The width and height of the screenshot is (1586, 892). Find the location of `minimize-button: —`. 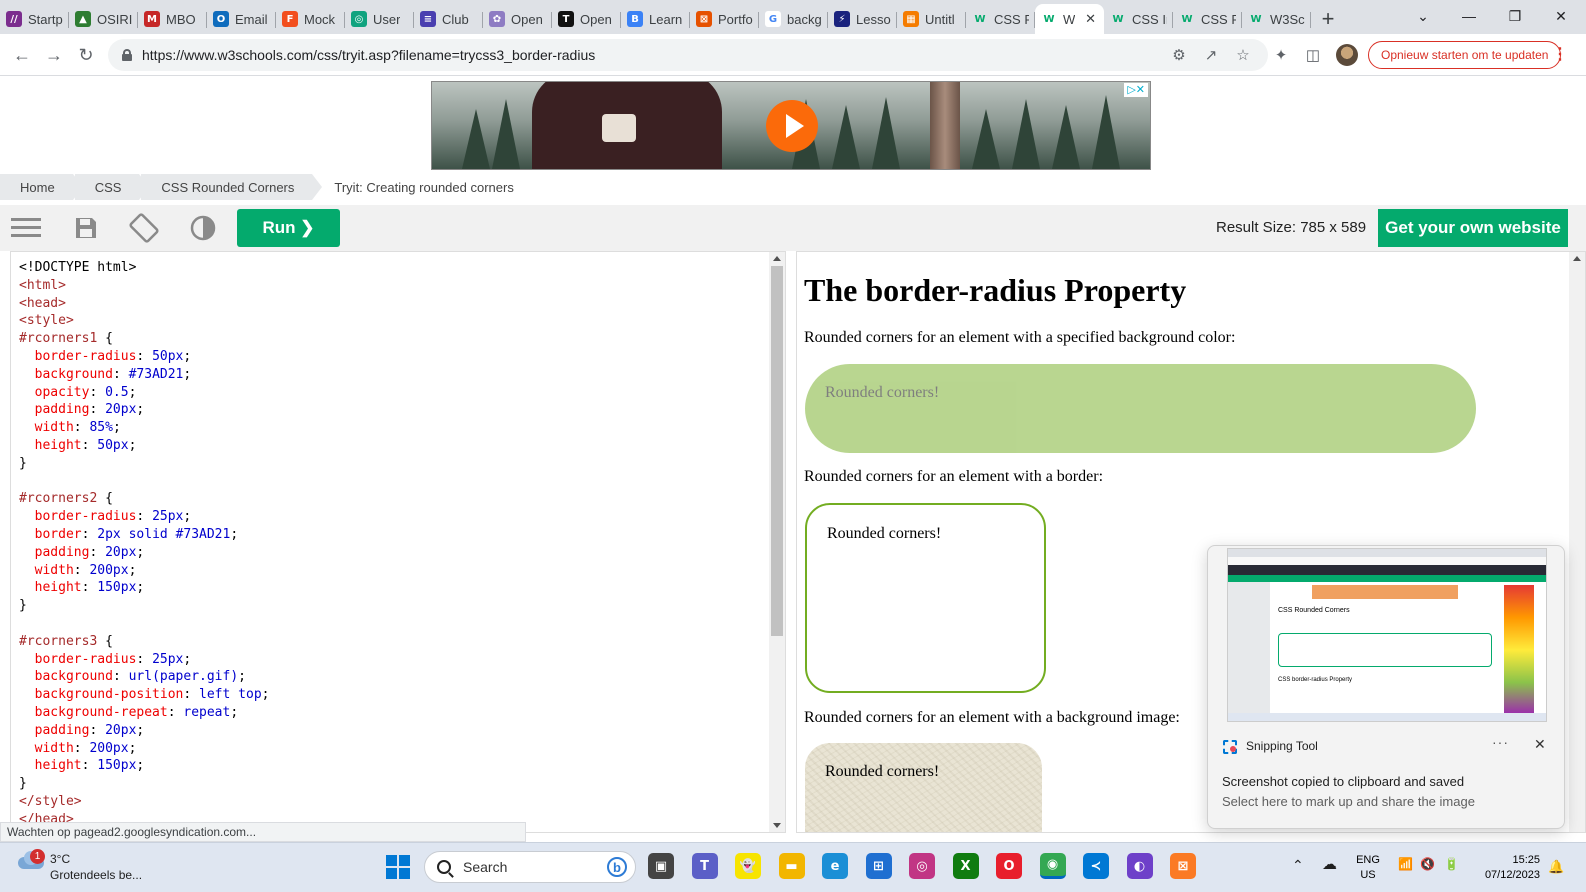

minimize-button: — is located at coordinates (1469, 16).